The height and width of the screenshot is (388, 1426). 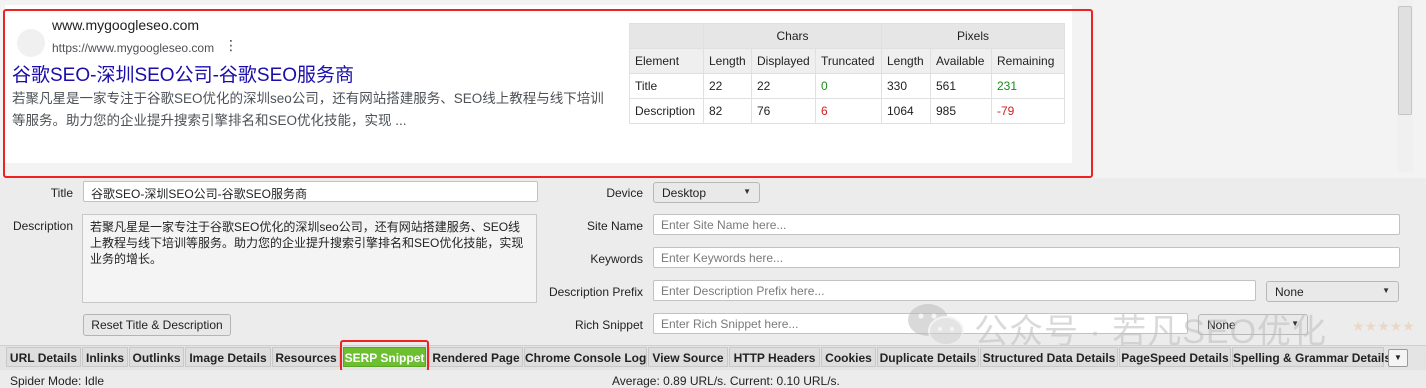 I want to click on annotation-tab-highlight, so click(x=384, y=356).